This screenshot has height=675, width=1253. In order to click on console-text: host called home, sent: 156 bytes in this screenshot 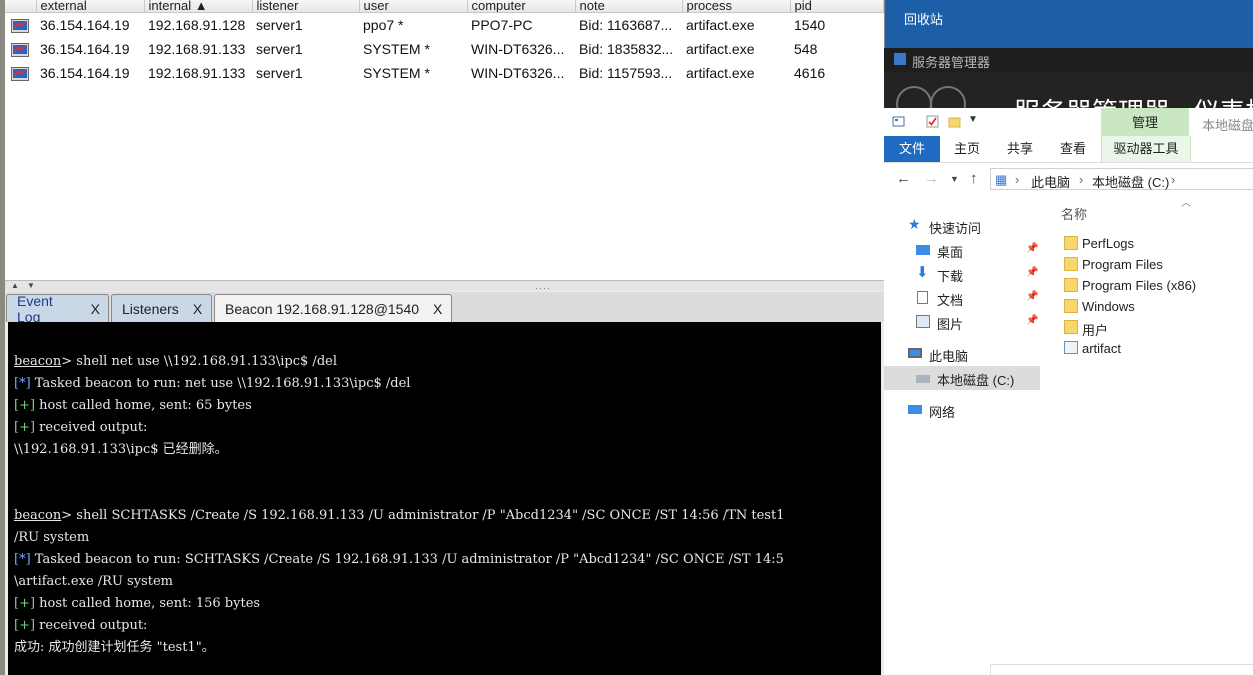, I will do `click(148, 603)`.